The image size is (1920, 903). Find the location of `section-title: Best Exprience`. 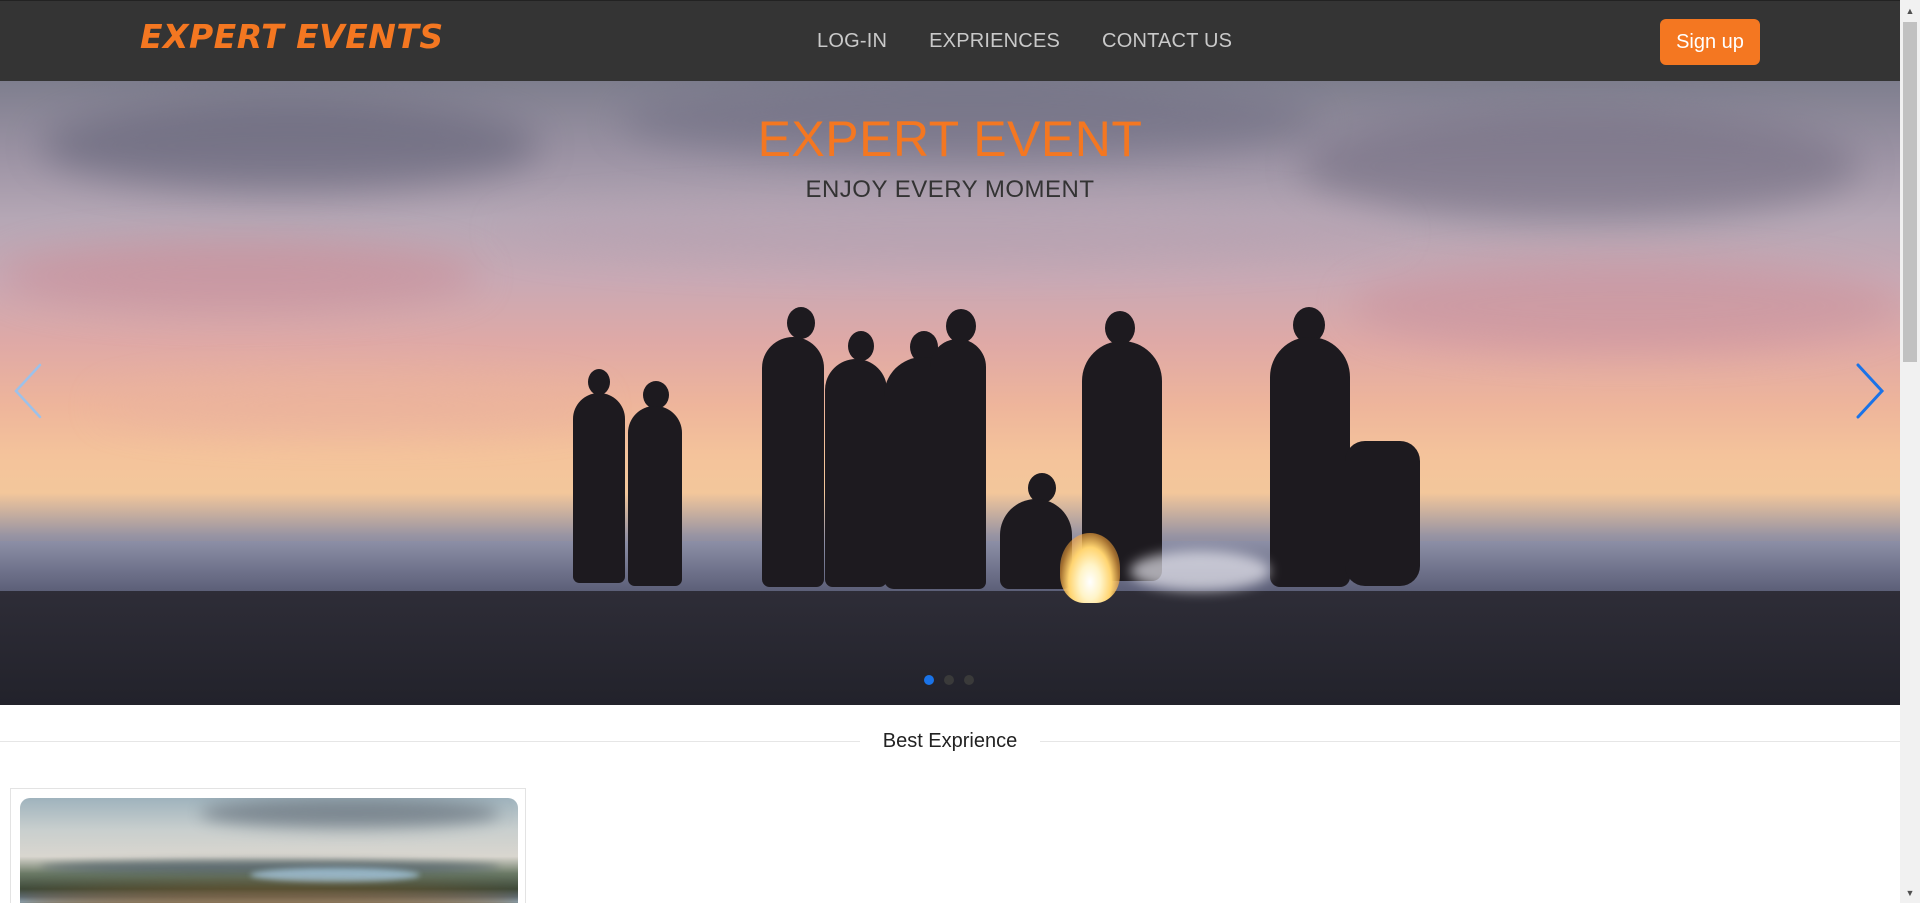

section-title: Best Exprience is located at coordinates (950, 741).